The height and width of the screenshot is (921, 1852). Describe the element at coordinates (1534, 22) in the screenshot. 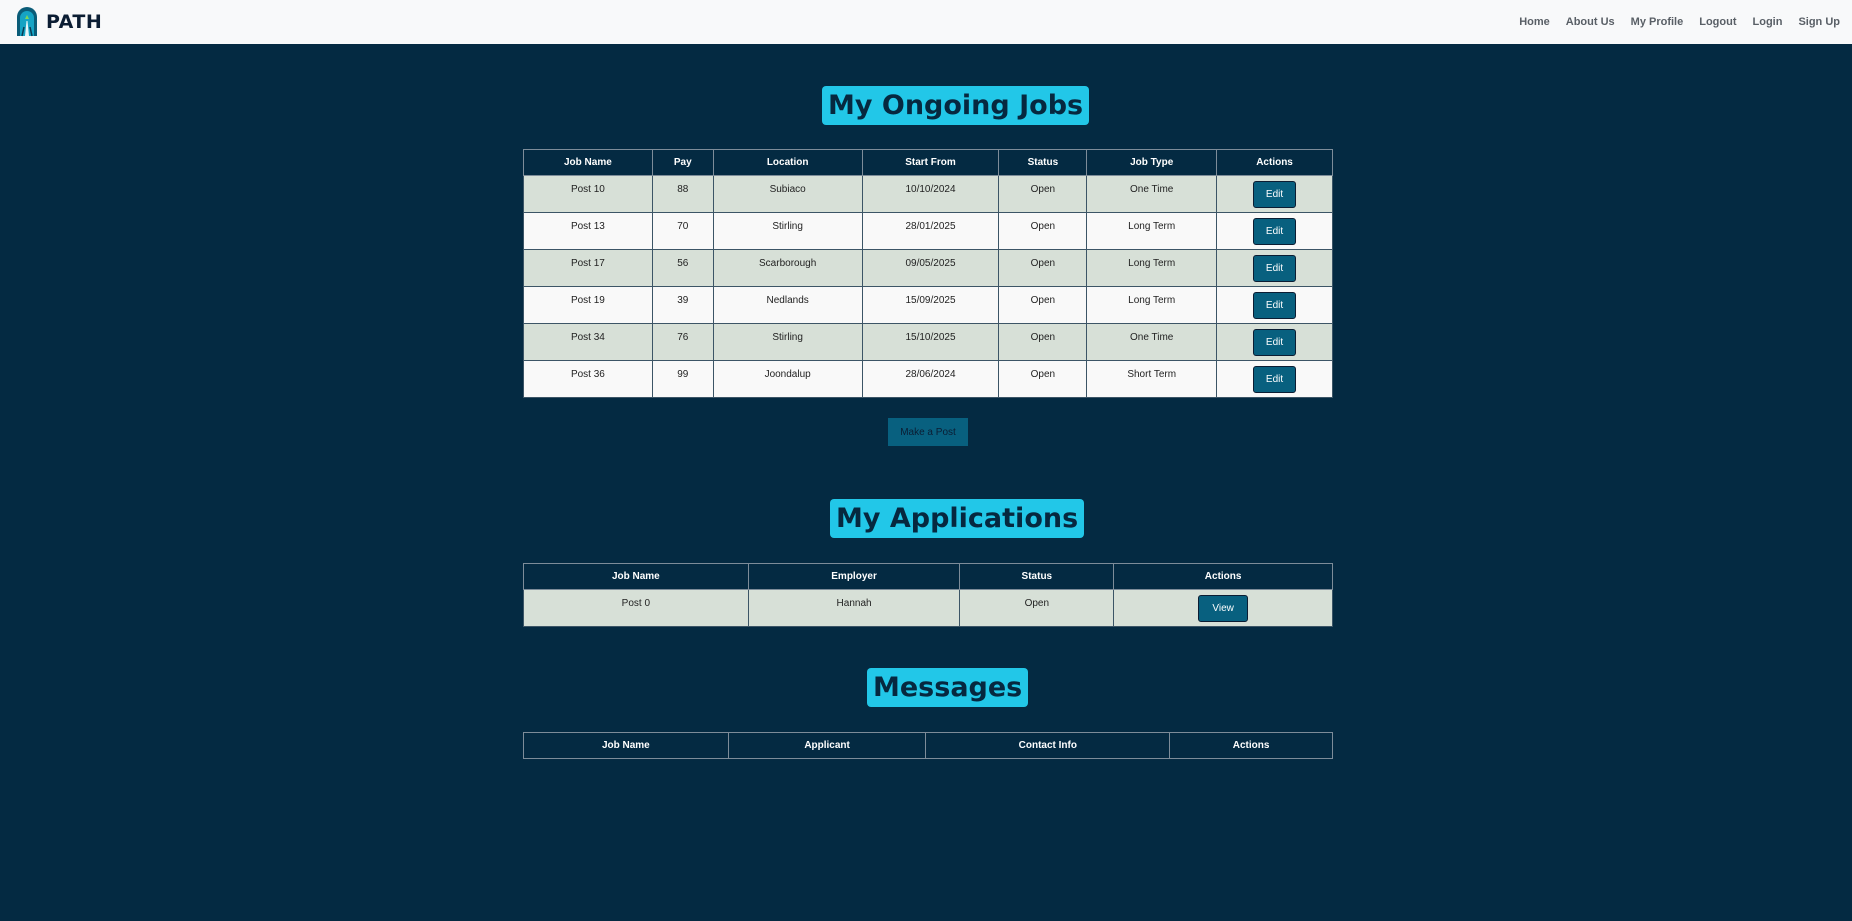

I see `nav-link-home: Home` at that location.